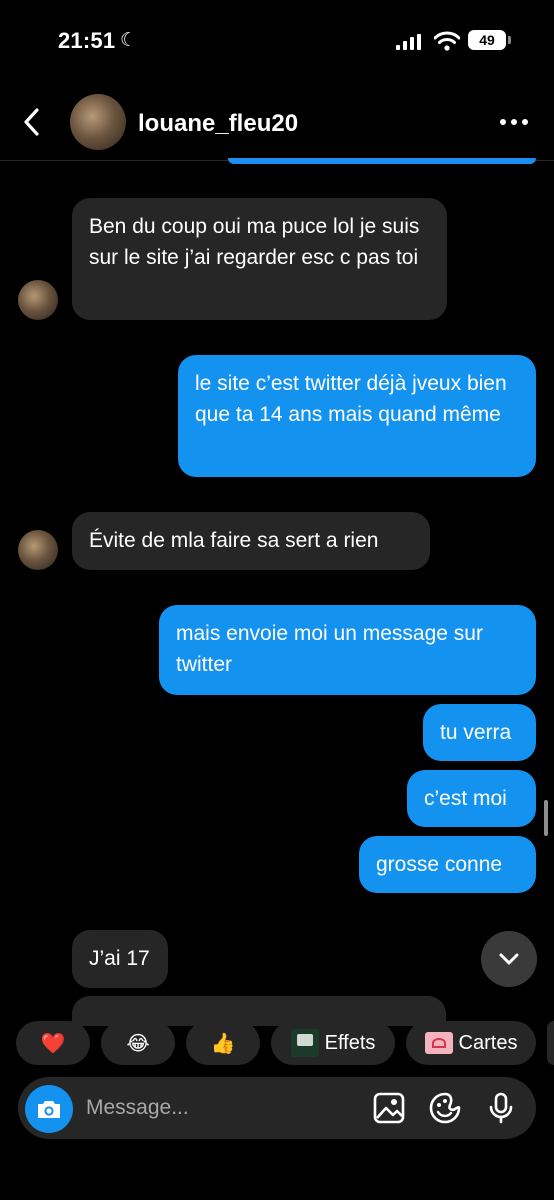 Image resolution: width=554 pixels, height=1200 pixels. Describe the element at coordinates (550, 1043) in the screenshot. I see `more-reactions-chip` at that location.